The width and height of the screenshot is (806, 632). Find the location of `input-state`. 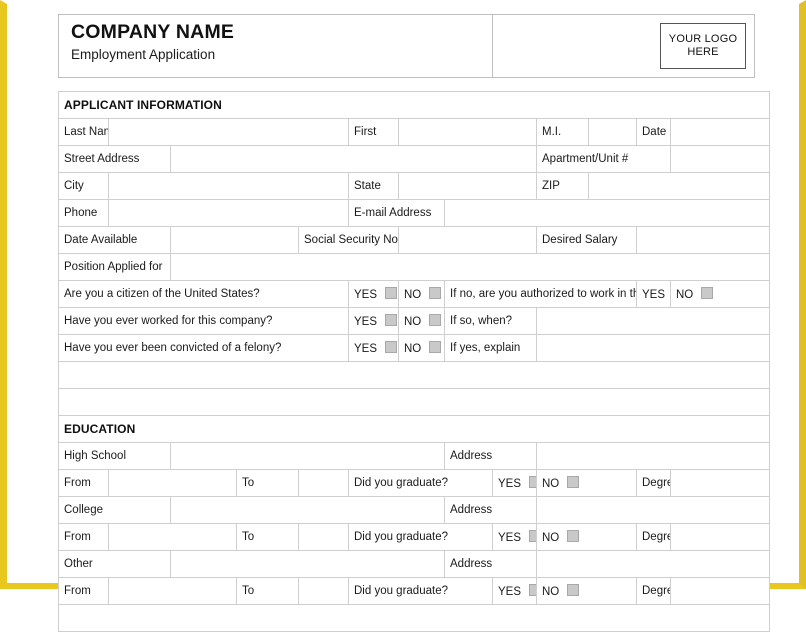

input-state is located at coordinates (467, 186).